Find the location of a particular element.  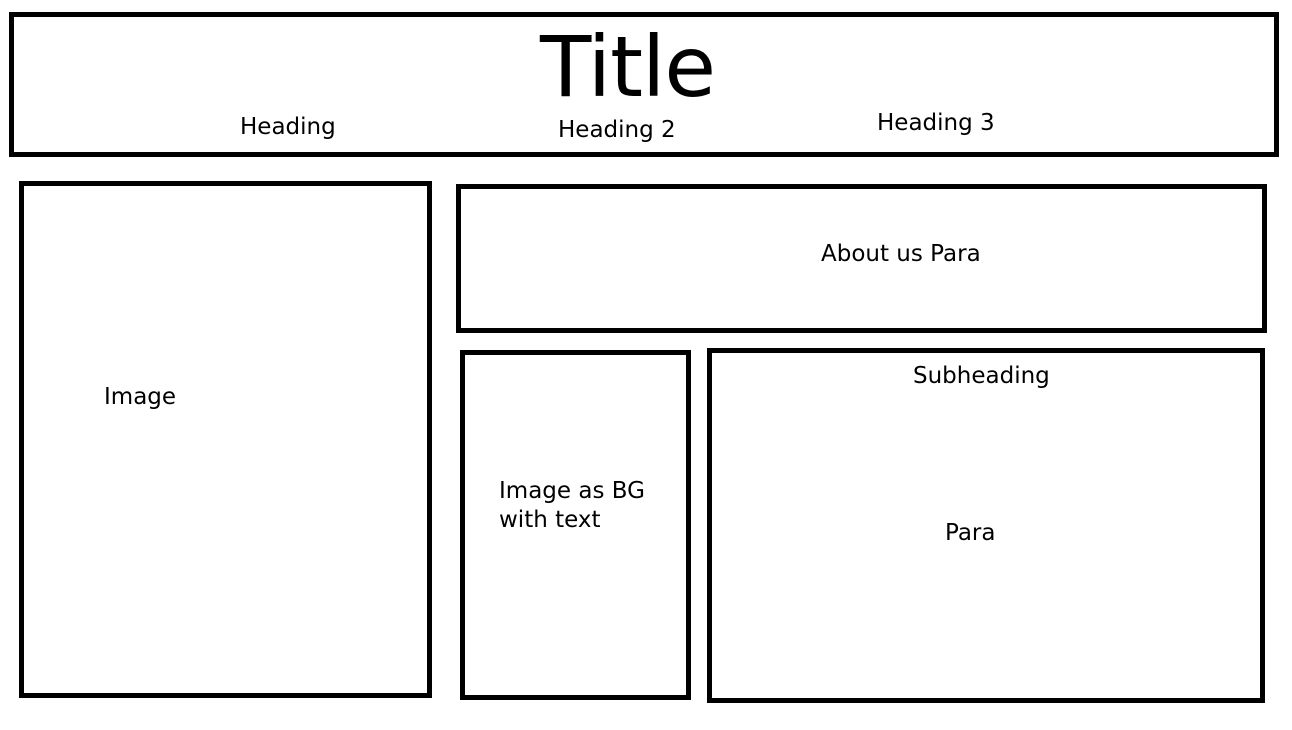

about-section: About us Para is located at coordinates (861, 258).